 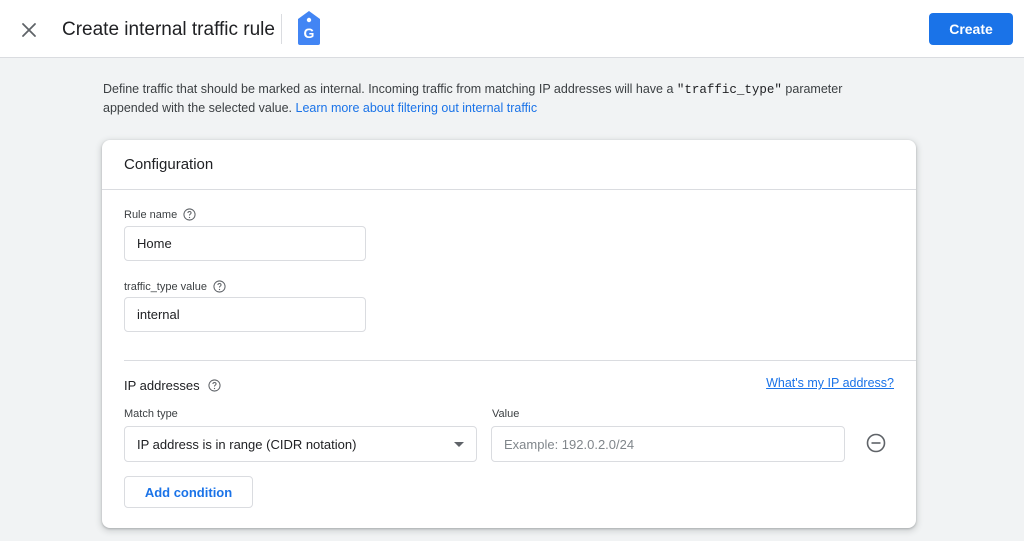 I want to click on match-type-value: IP address is in range (CIDR notation), so click(x=247, y=444).